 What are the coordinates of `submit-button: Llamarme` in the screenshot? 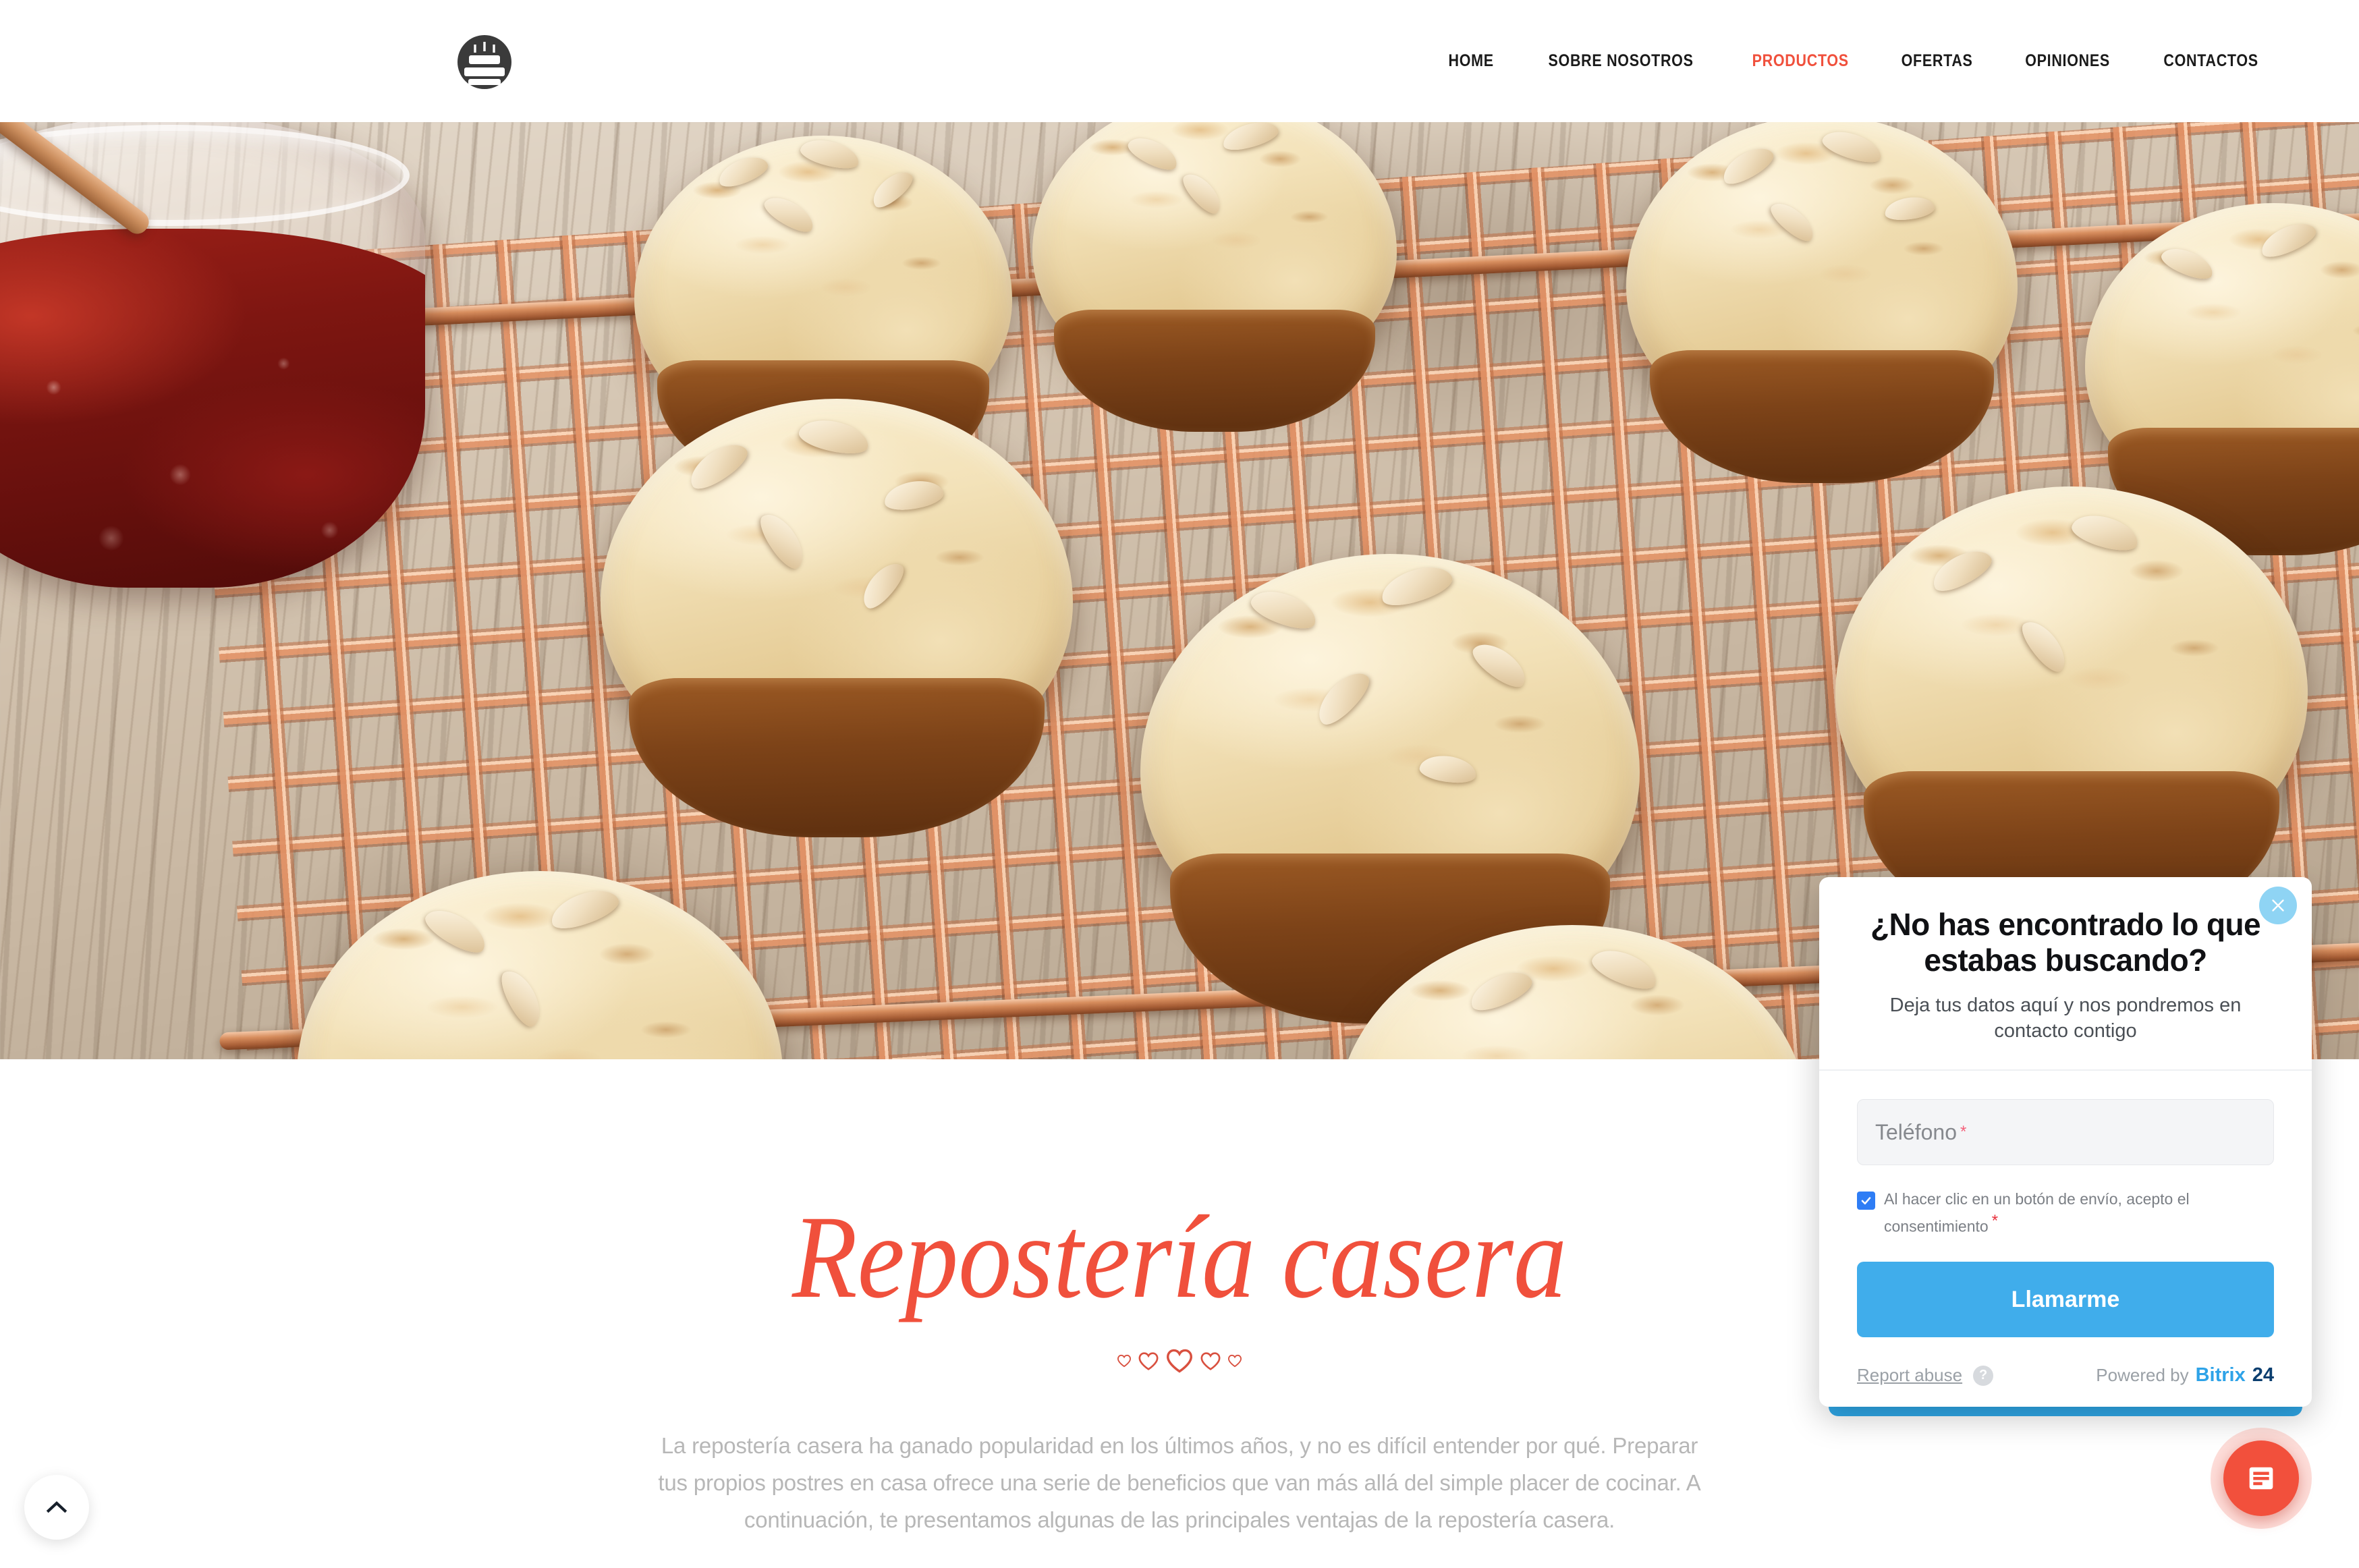 It's located at (2066, 1300).